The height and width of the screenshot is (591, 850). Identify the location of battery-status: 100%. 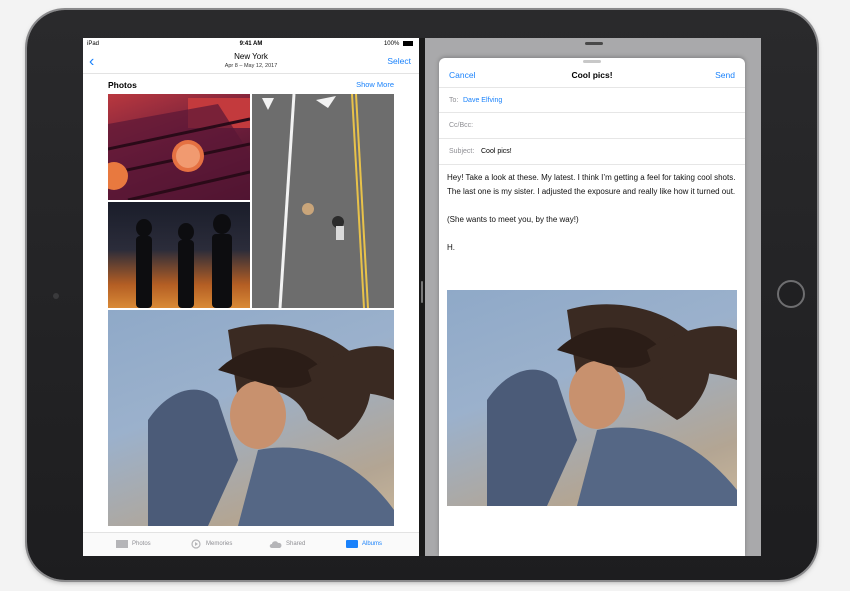
(398, 44).